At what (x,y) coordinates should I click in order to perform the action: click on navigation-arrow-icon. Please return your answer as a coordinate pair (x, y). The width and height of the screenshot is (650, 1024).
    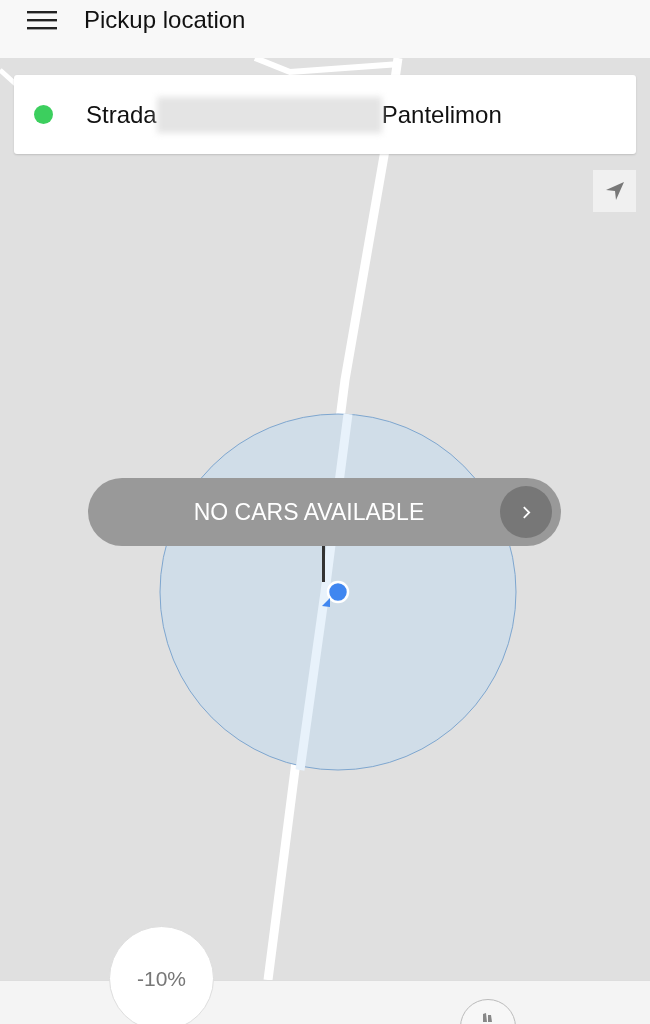
    Looking at the image, I should click on (614, 191).